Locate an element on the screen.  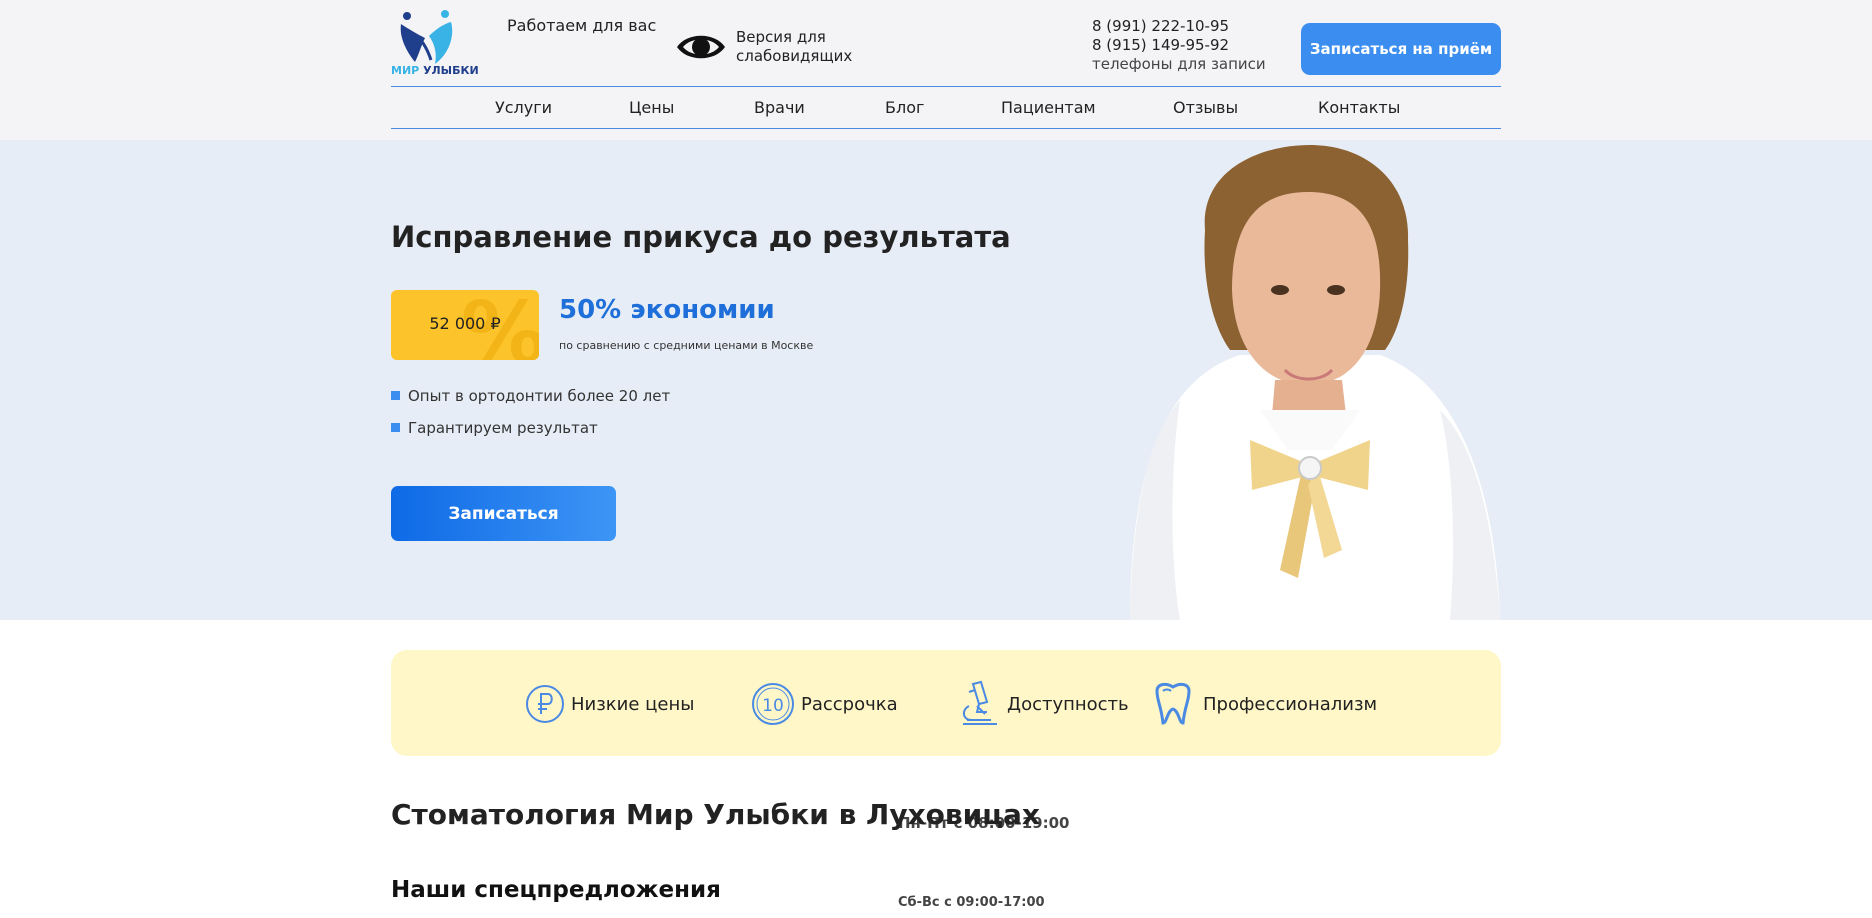
phone-2: 8 (915) 149-95-92 is located at coordinates (1179, 45).